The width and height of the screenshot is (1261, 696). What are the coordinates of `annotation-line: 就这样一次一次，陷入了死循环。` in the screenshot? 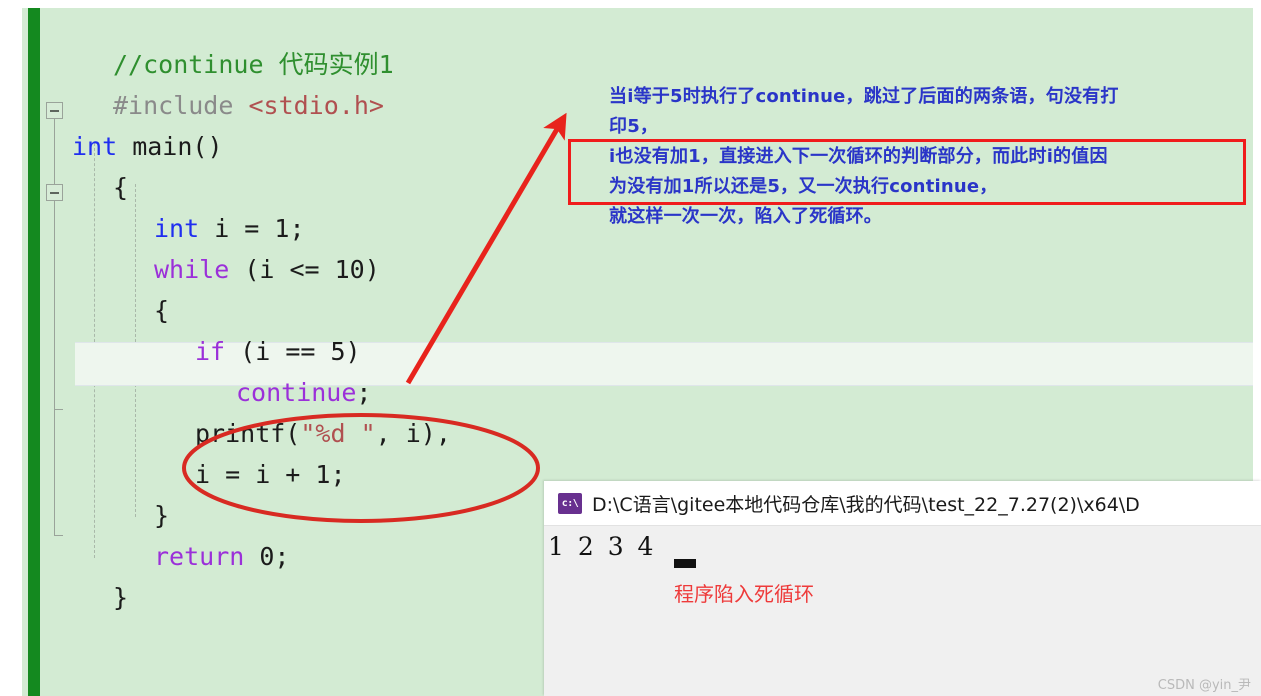 It's located at (745, 216).